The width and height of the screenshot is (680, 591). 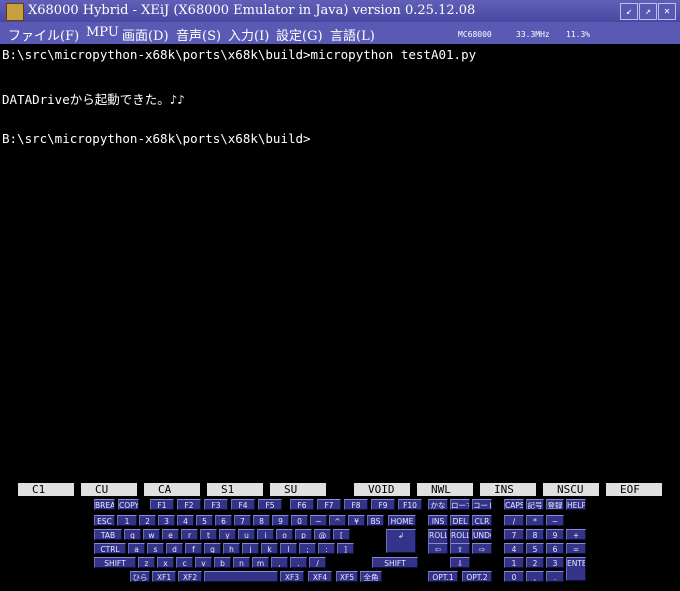 I want to click on key: j, so click(x=250, y=548).